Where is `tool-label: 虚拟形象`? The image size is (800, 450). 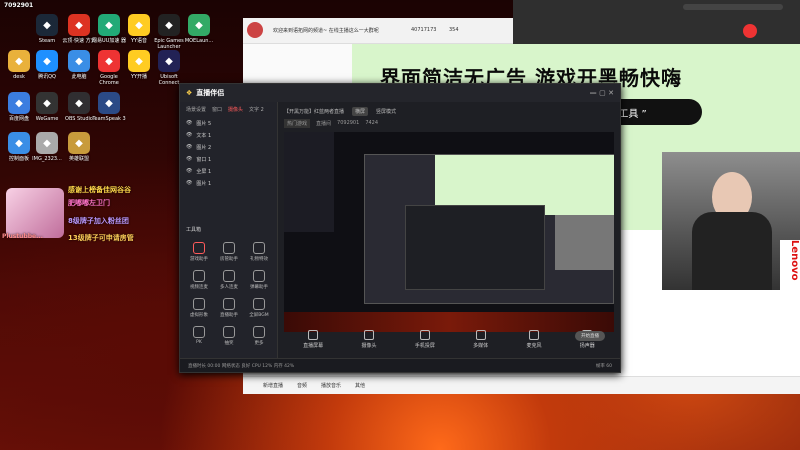 tool-label: 虚拟形象 is located at coordinates (199, 315).